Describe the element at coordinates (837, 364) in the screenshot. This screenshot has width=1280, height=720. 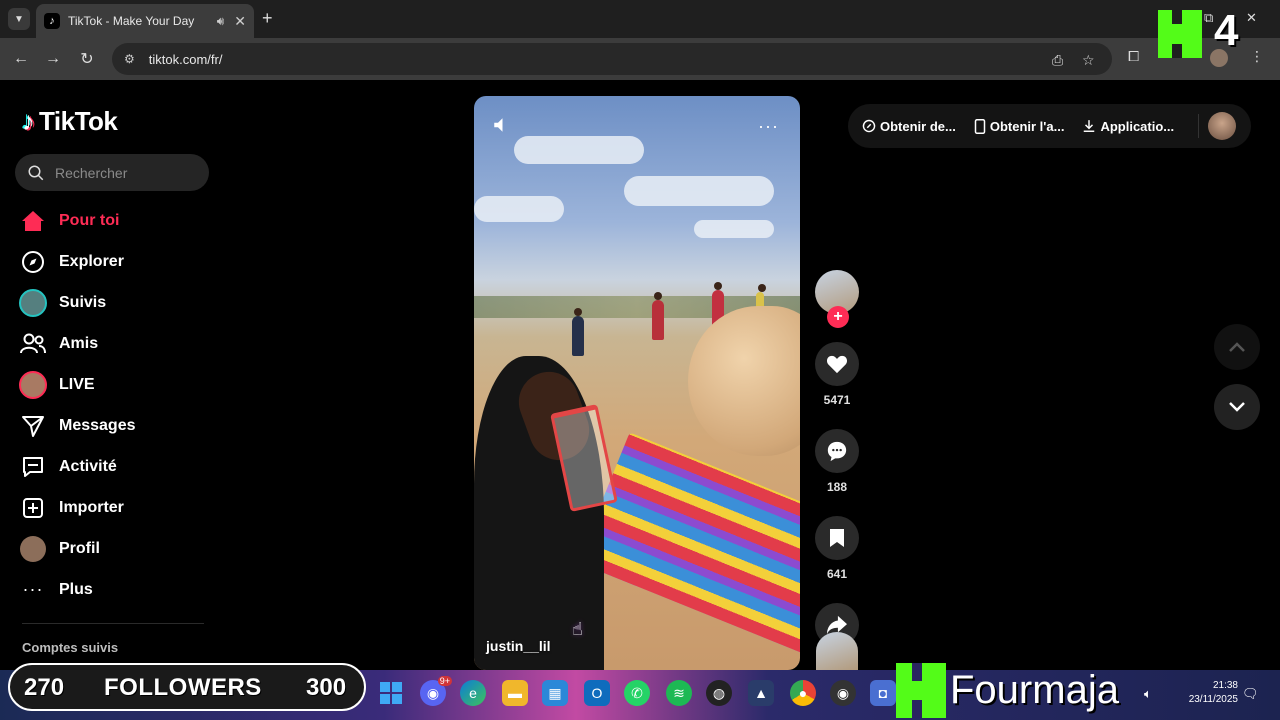
I see `heart-icon` at that location.